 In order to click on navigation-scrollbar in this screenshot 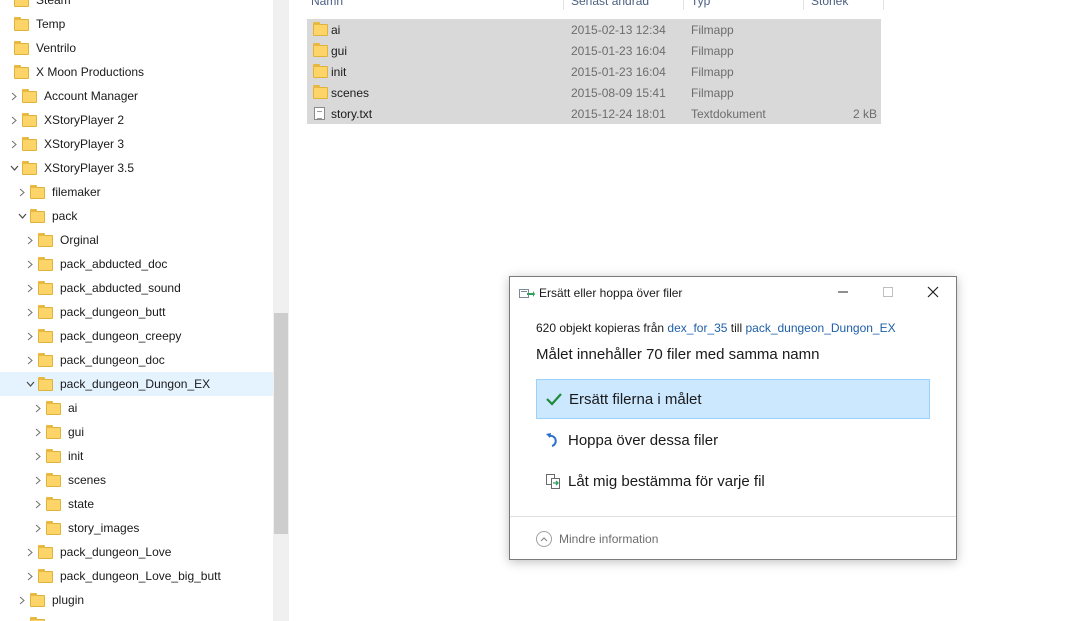, I will do `click(281, 310)`.